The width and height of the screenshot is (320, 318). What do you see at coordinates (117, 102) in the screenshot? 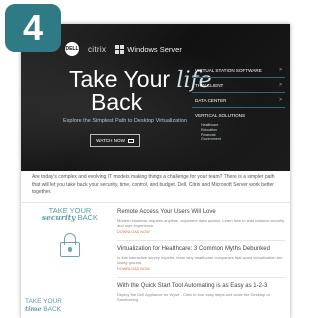
I see `hero-title-line2: Back` at bounding box center [117, 102].